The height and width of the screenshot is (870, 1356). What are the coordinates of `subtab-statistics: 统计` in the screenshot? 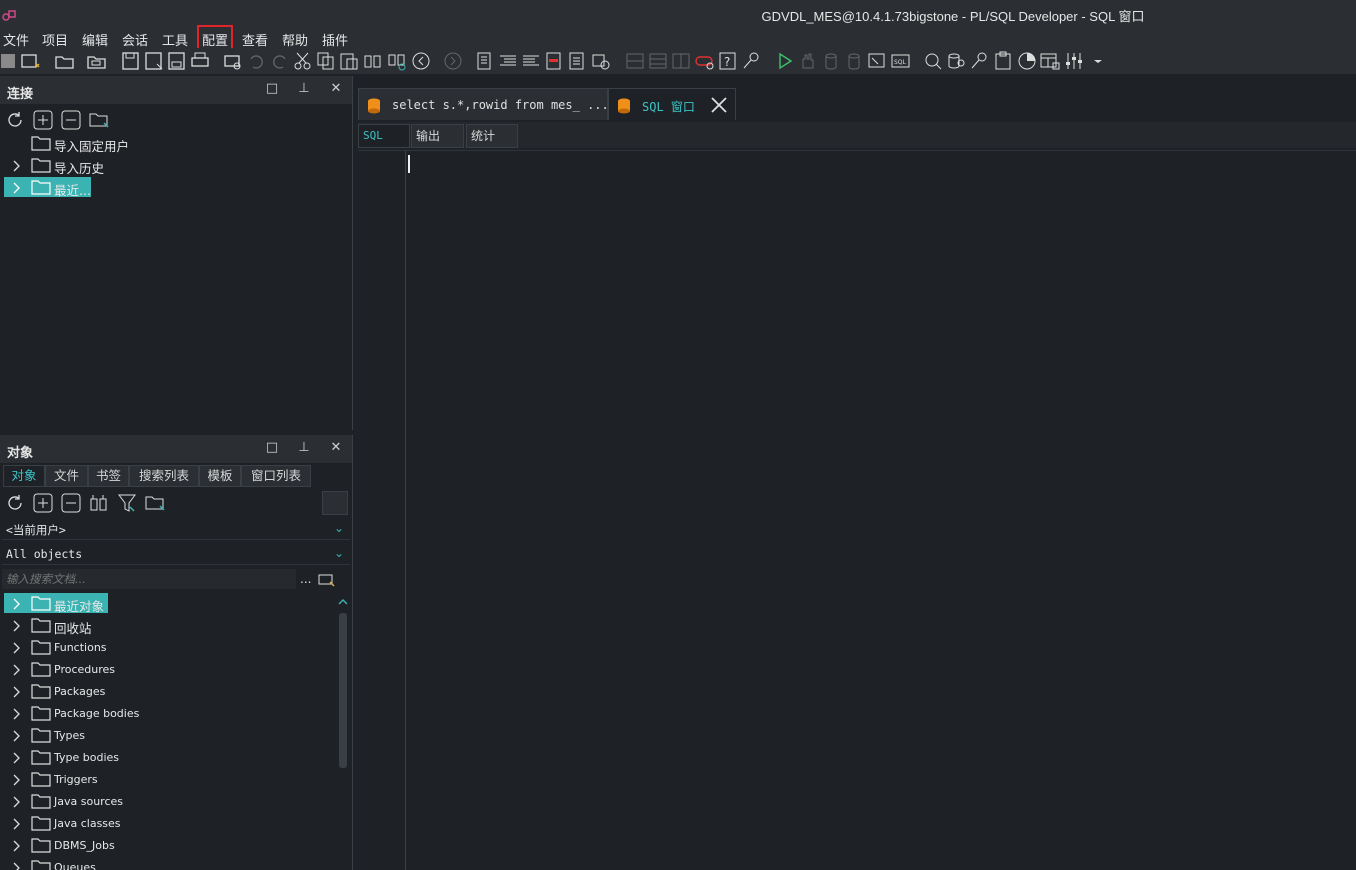 It's located at (492, 136).